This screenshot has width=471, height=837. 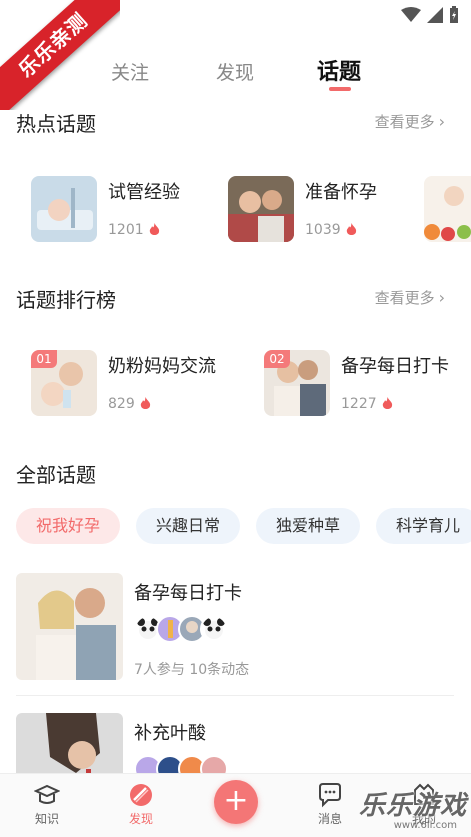 I want to click on tab-discover: 发现, so click(x=235, y=71).